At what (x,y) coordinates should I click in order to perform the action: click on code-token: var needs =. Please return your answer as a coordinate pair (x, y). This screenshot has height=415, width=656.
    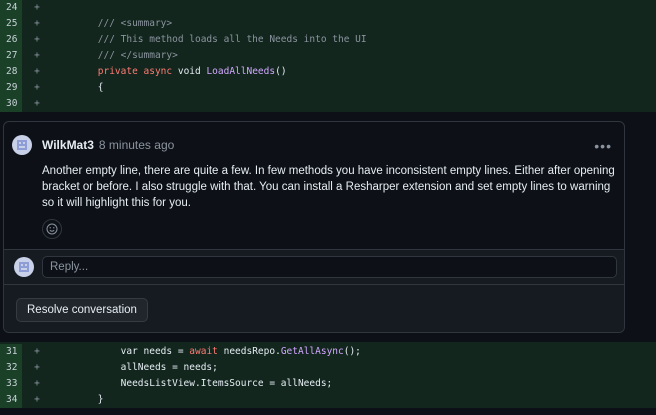
    Looking at the image, I should click on (121, 351).